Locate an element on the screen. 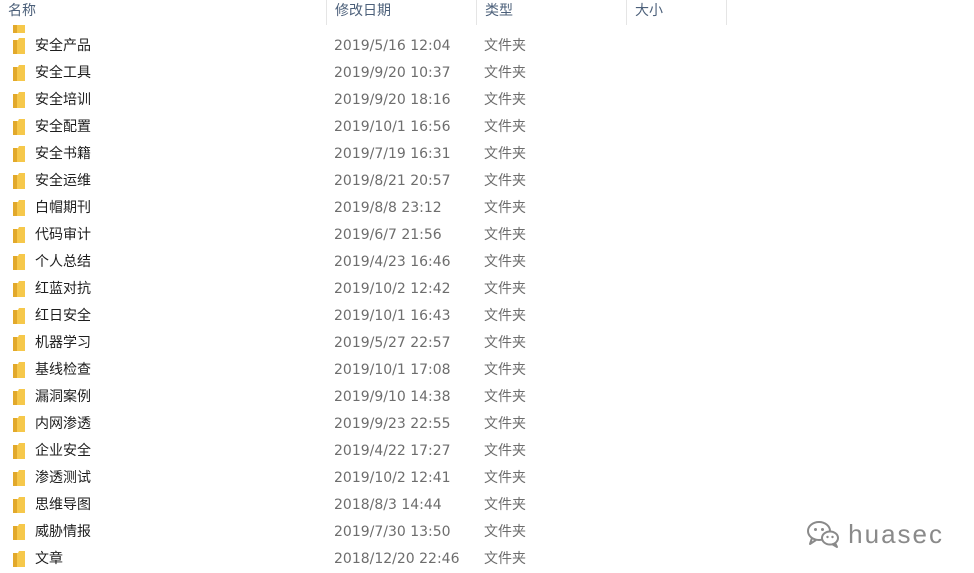 The height and width of the screenshot is (573, 974). file-row: 内网渗透 2019/9/23 22:55 文件夹 is located at coordinates (487, 424).